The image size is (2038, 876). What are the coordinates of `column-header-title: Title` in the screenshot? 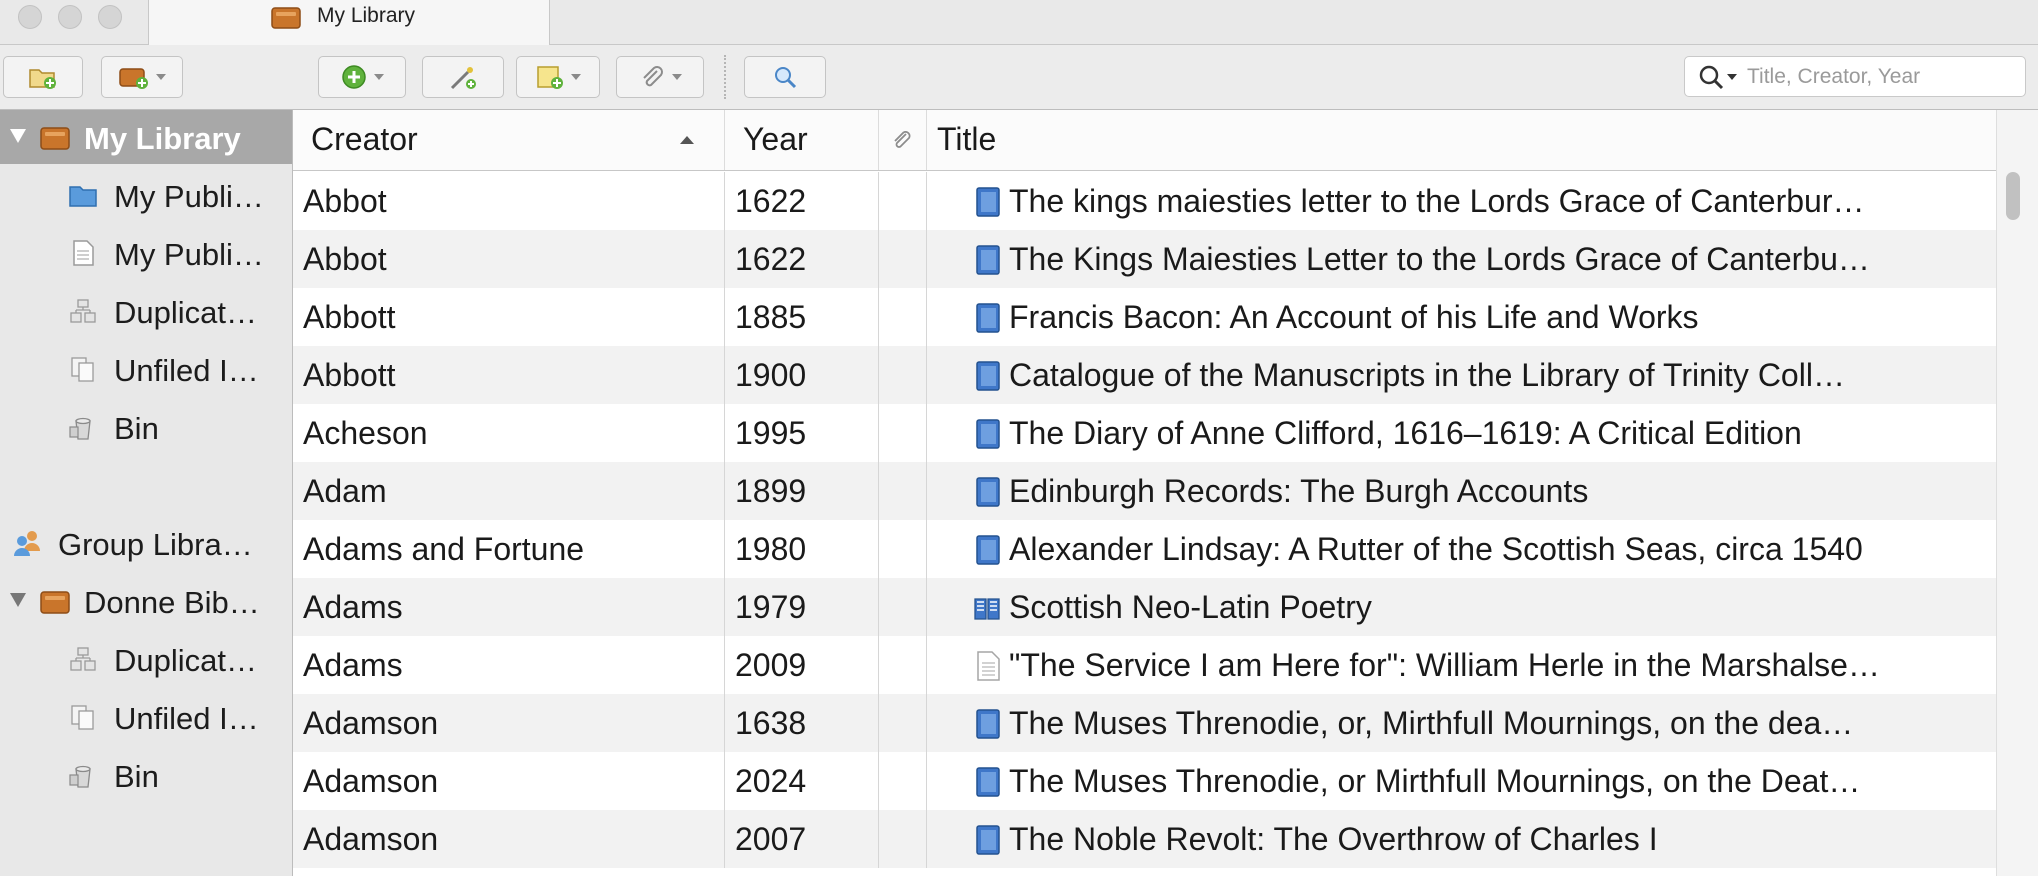 It's located at (1461, 140).